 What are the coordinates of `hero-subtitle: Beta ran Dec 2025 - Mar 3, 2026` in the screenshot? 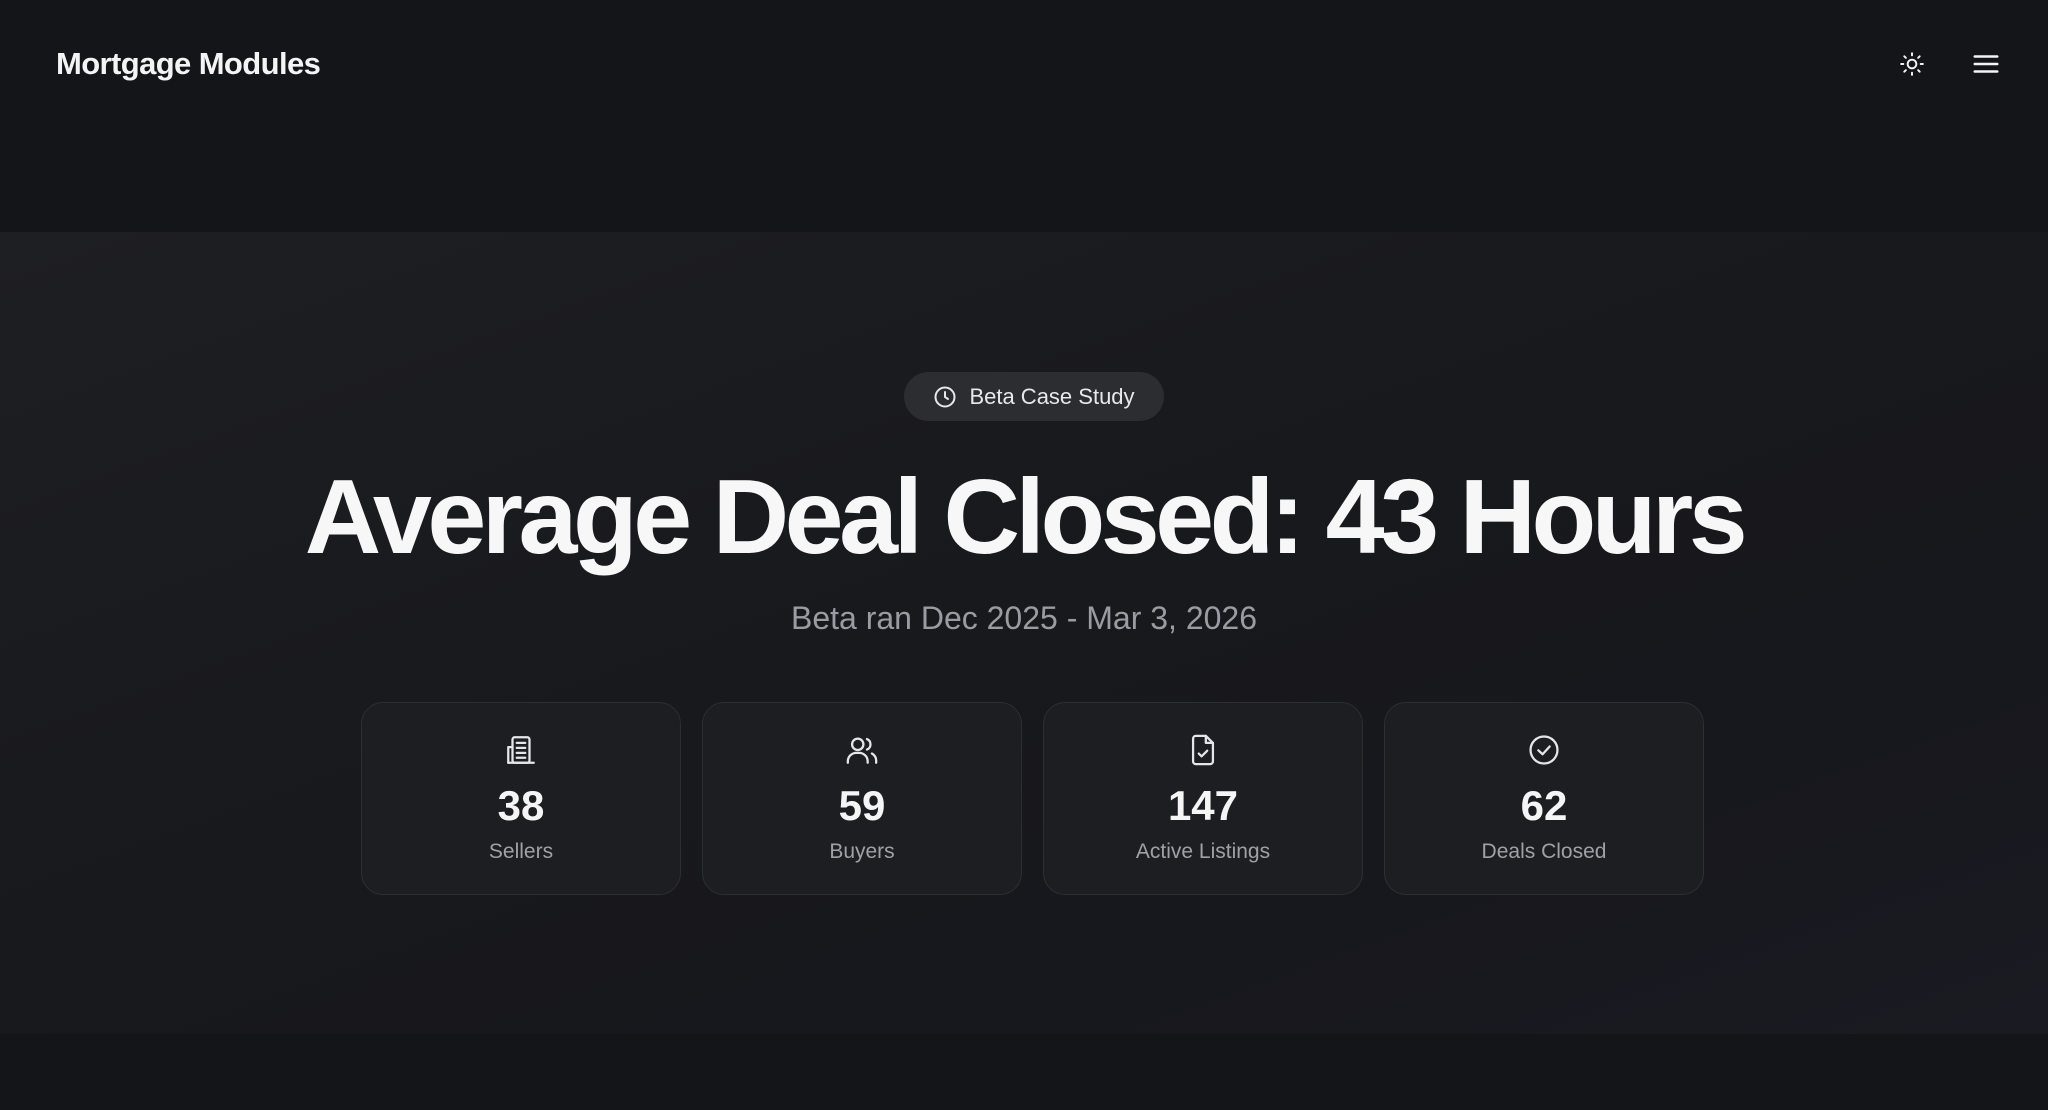 It's located at (1024, 618).